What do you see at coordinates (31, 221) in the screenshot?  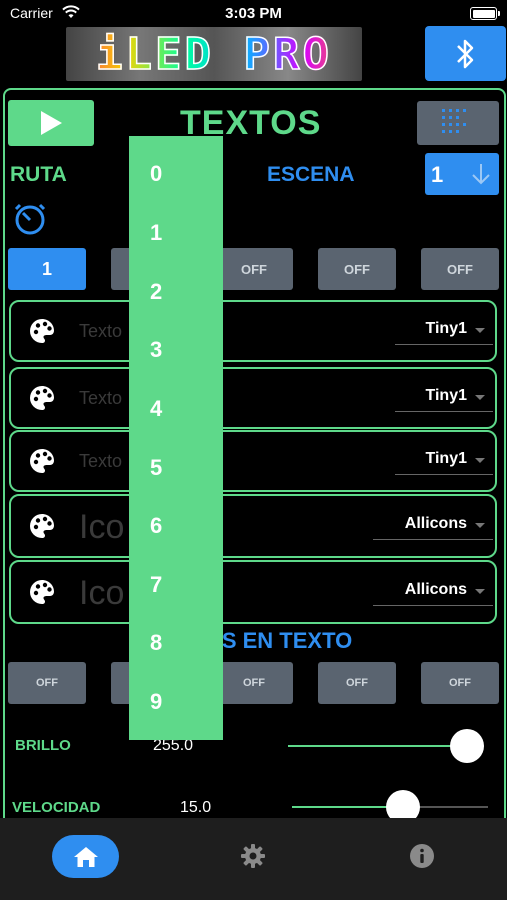 I see `timer-icon` at bounding box center [31, 221].